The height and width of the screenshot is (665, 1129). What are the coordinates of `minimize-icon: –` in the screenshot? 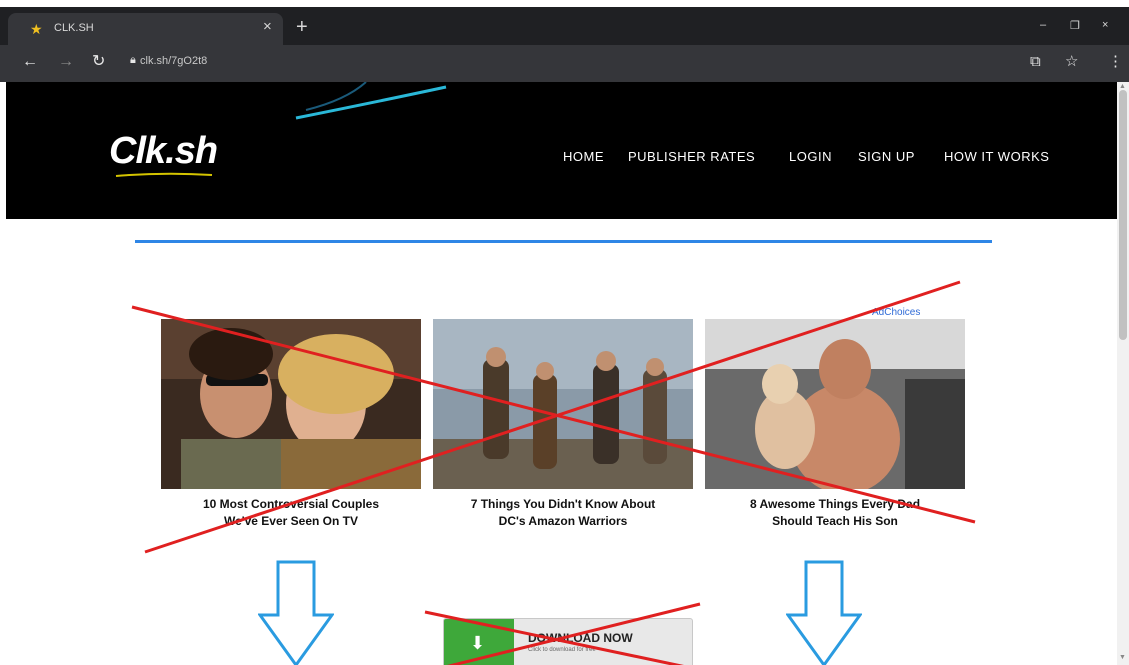 It's located at (1043, 25).